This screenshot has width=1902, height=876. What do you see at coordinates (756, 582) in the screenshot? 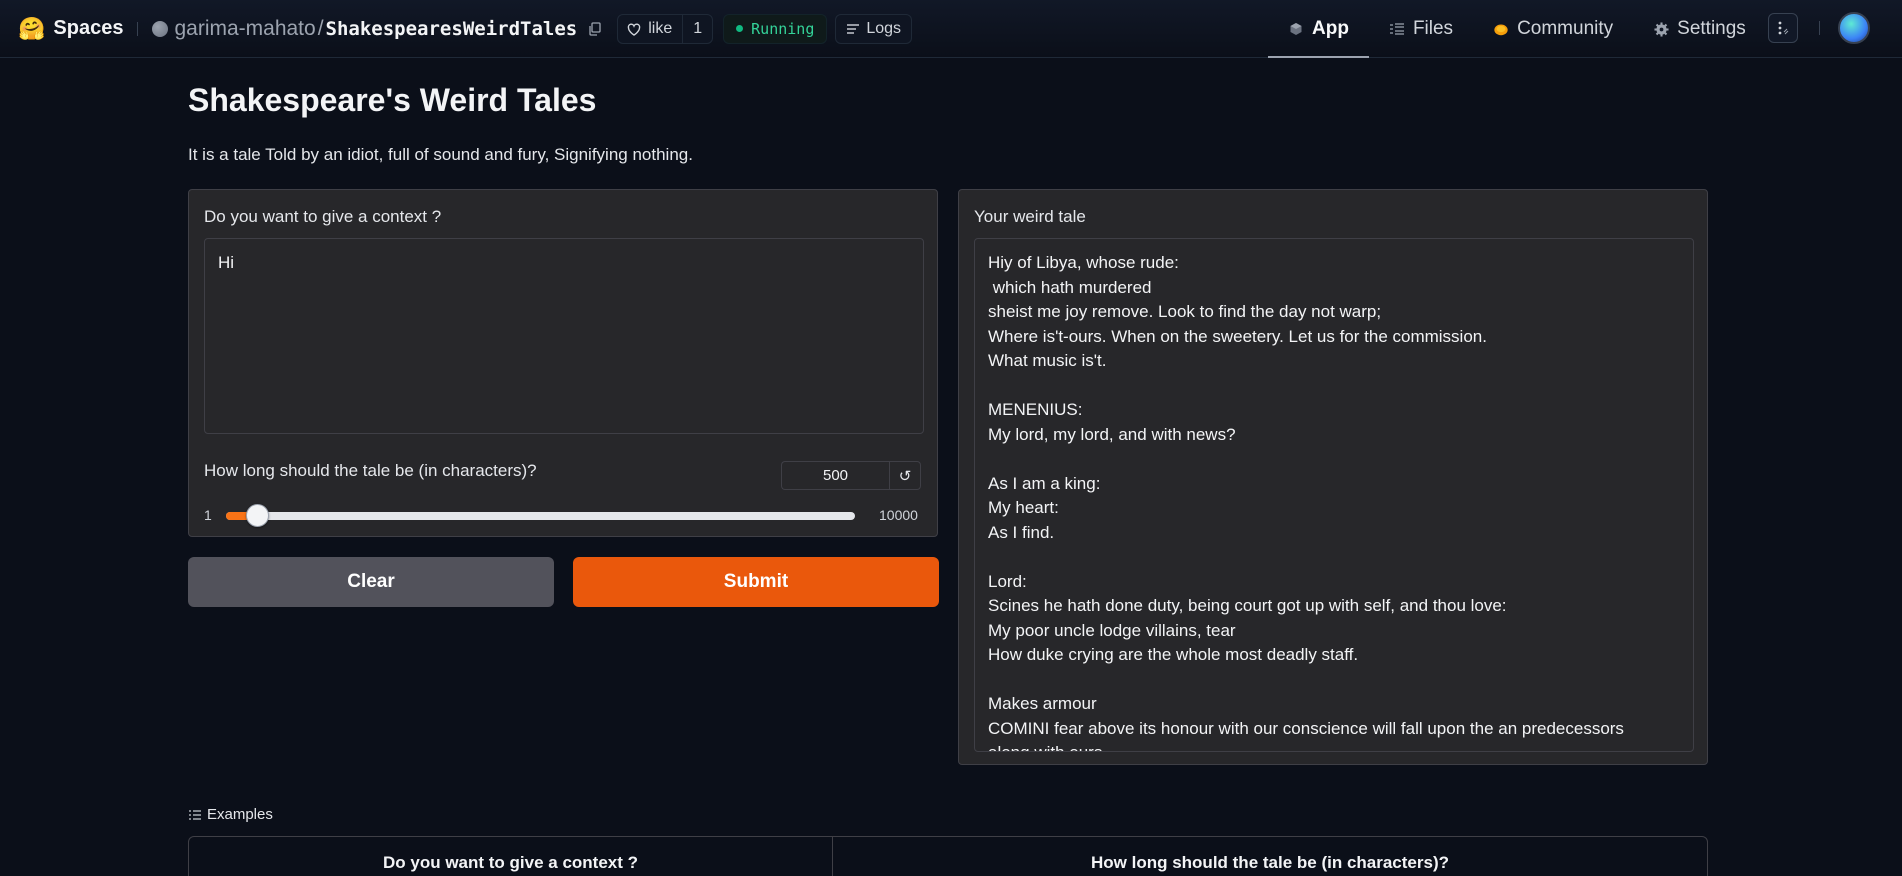
I see `submit-button: Submit` at bounding box center [756, 582].